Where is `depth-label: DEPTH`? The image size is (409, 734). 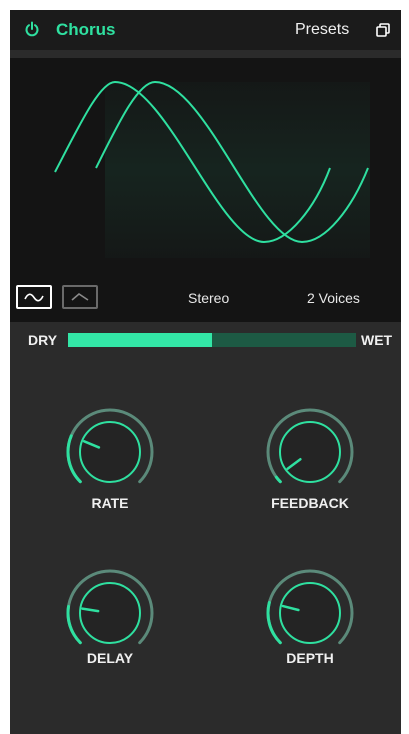
depth-label: DEPTH is located at coordinates (310, 658).